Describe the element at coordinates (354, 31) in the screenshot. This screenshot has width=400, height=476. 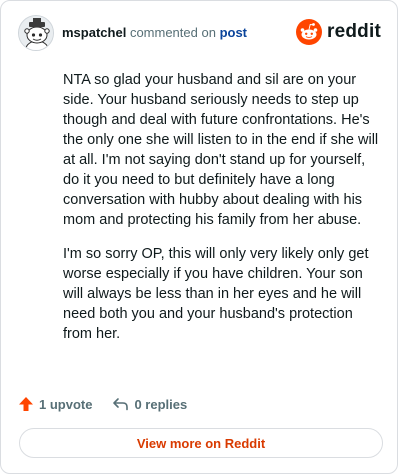
I see `reddit-wordmark: reddit` at that location.